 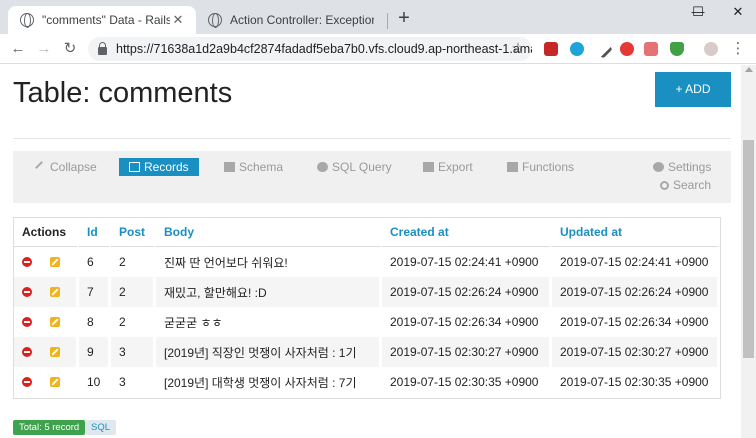 I want to click on cell-body: [2019년] 대학생 멋쟁이 사자처럼 : 7기, so click(x=269, y=382).